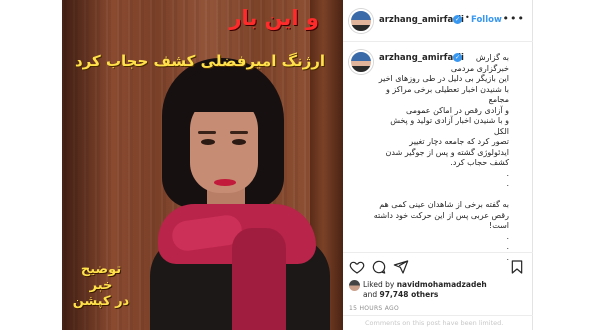 The image size is (590, 330). What do you see at coordinates (379, 267) in the screenshot?
I see `comment-icon` at bounding box center [379, 267].